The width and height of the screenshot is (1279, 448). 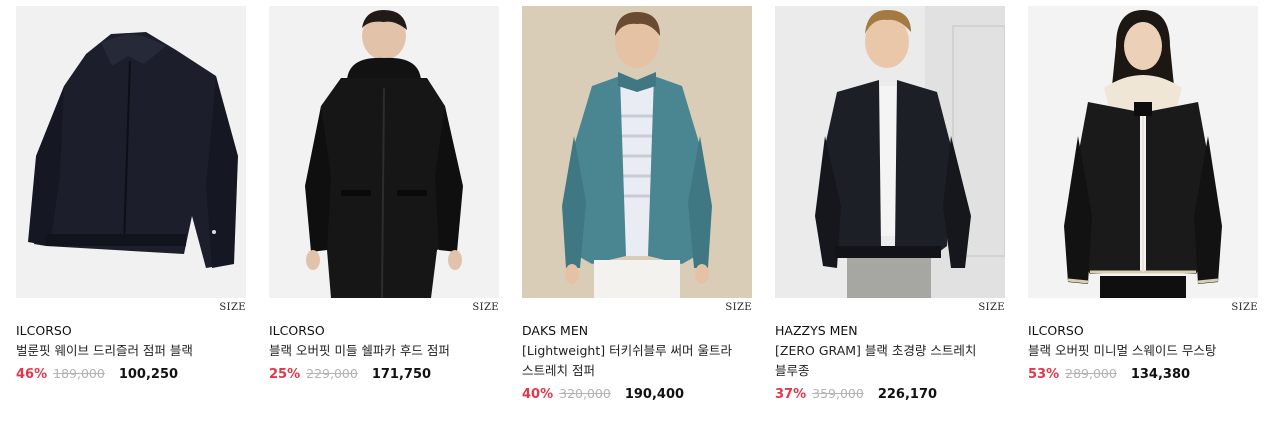 I want to click on product-name: 벌룬핏 웨이브 드리즐러 점퍼 블랙, so click(x=131, y=351).